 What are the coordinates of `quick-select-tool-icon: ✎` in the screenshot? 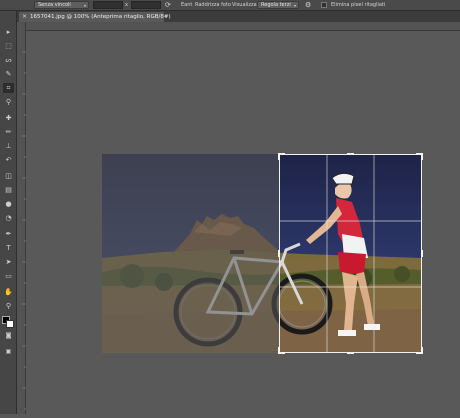 It's located at (8, 74).